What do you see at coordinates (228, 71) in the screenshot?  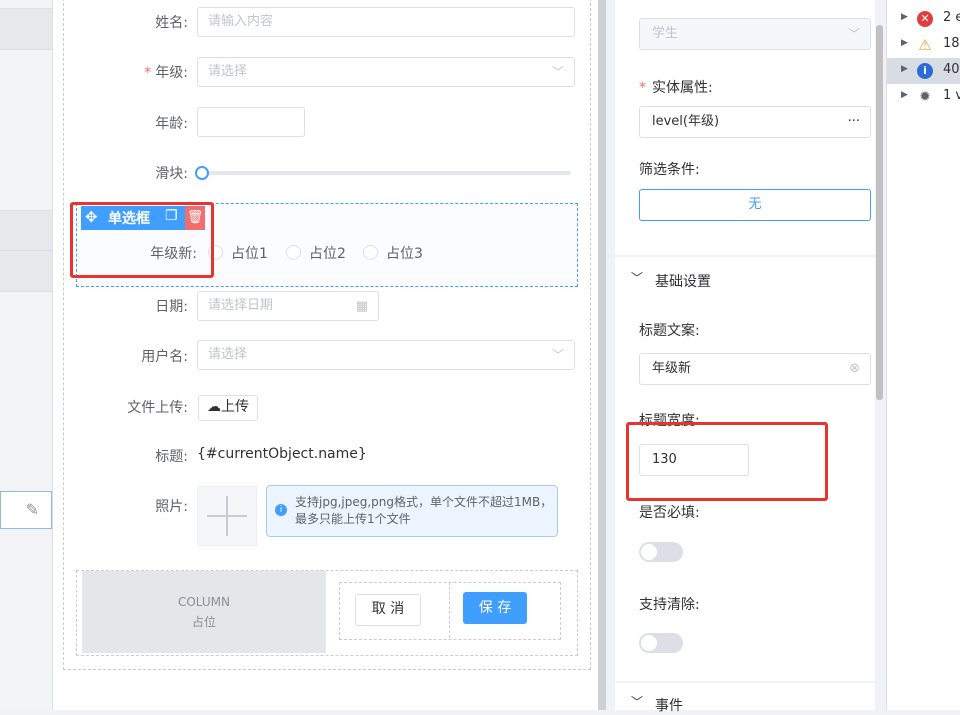 I see `grade-placeholder: 请选择` at bounding box center [228, 71].